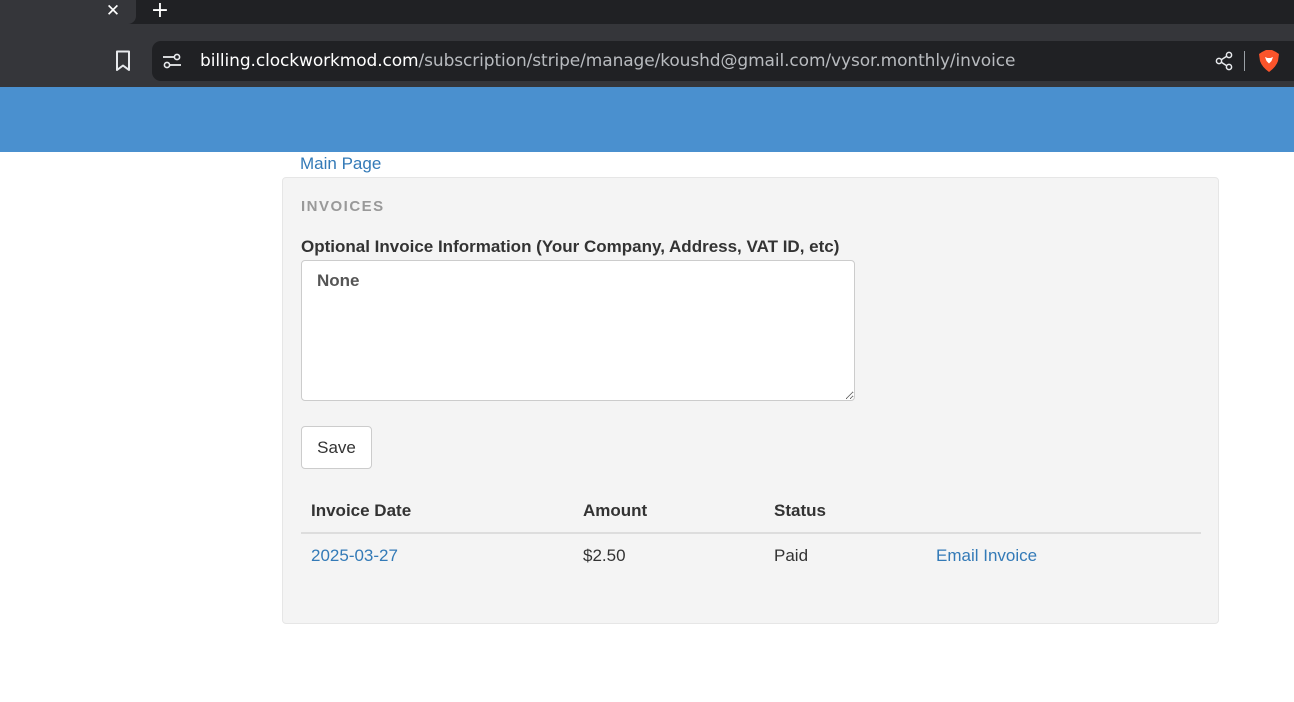 The image size is (1294, 702). I want to click on column-header-action, so click(1063, 511).